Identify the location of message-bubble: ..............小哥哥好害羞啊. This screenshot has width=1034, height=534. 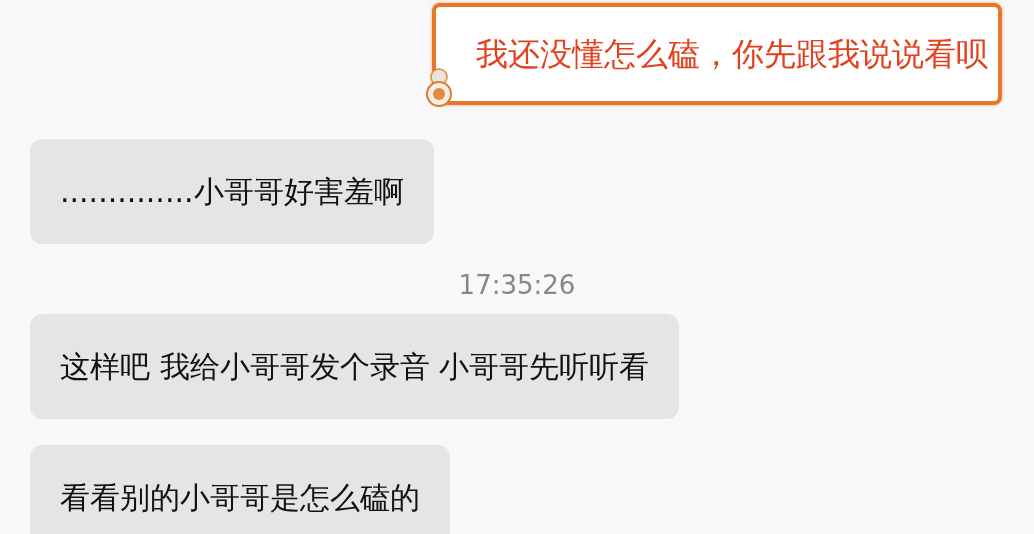
(232, 191).